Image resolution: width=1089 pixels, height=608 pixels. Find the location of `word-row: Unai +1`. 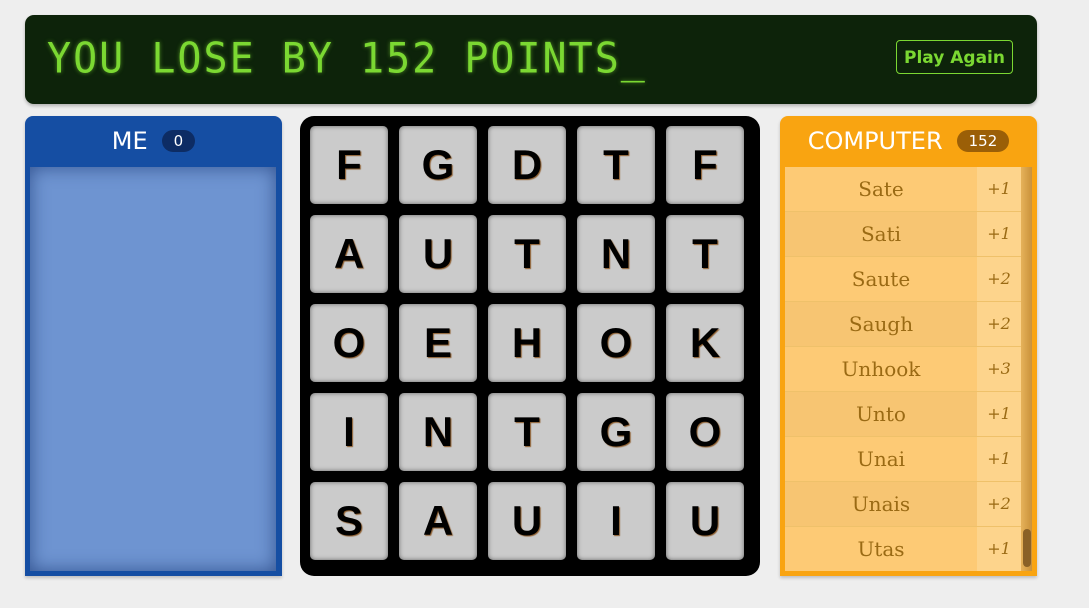

word-row: Unai +1 is located at coordinates (903, 459).